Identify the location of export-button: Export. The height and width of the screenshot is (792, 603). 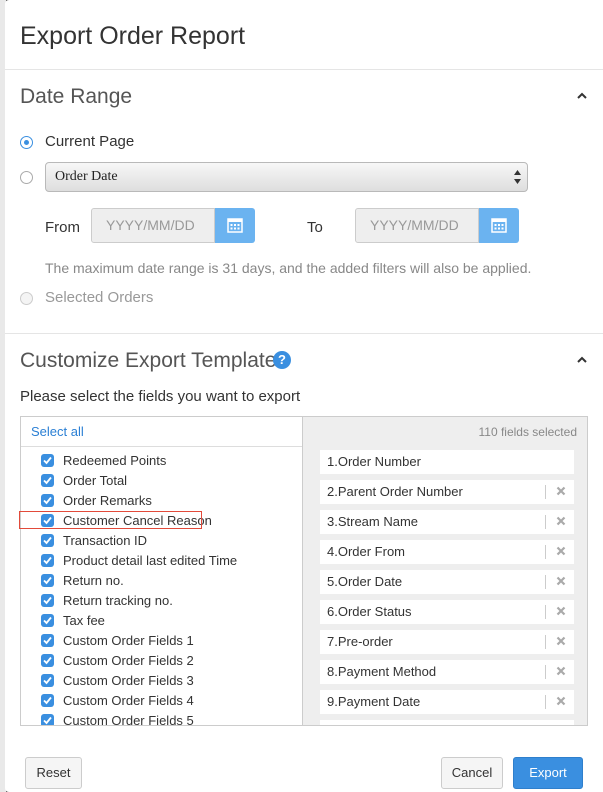
(548, 773).